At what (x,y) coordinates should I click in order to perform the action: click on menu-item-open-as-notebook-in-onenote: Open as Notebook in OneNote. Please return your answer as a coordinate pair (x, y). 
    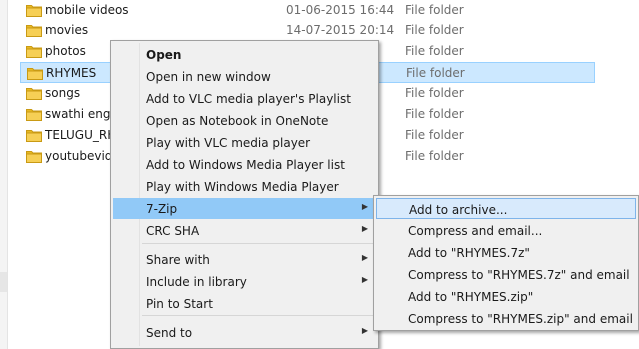
    Looking at the image, I should click on (244, 120).